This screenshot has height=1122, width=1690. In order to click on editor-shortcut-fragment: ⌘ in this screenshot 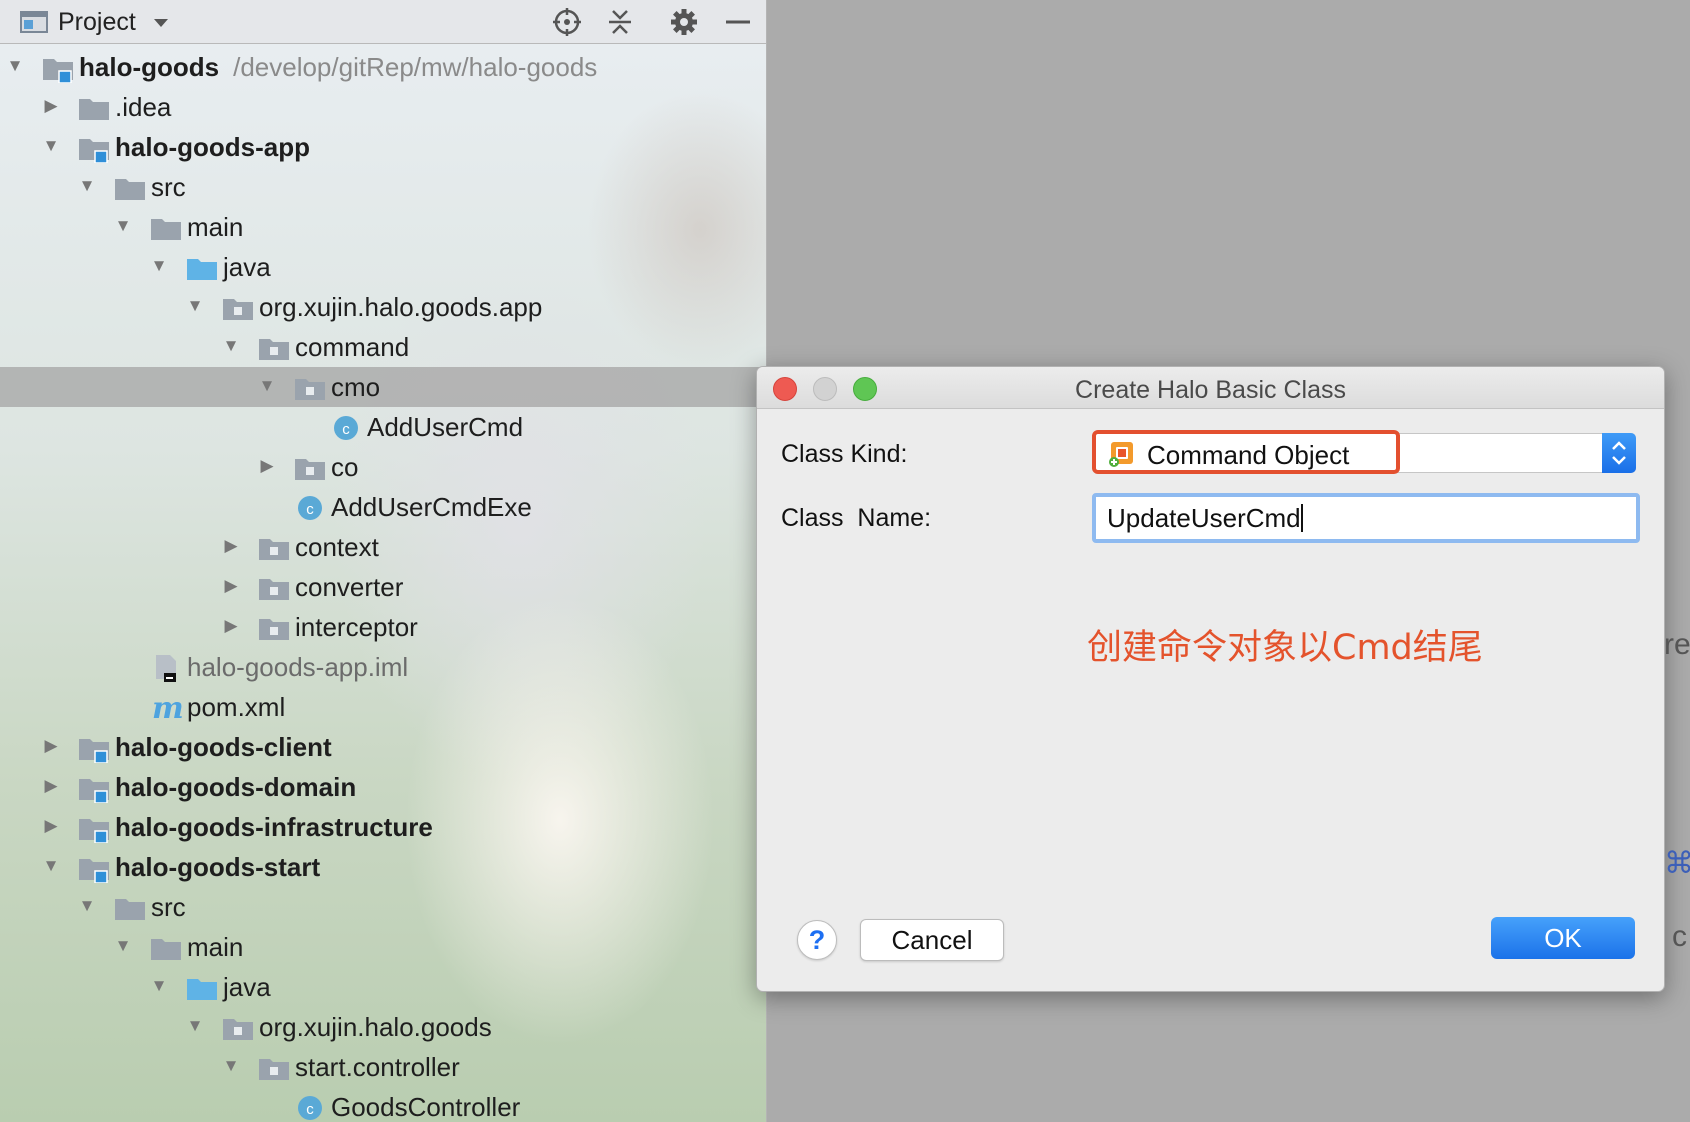, I will do `click(1677, 863)`.